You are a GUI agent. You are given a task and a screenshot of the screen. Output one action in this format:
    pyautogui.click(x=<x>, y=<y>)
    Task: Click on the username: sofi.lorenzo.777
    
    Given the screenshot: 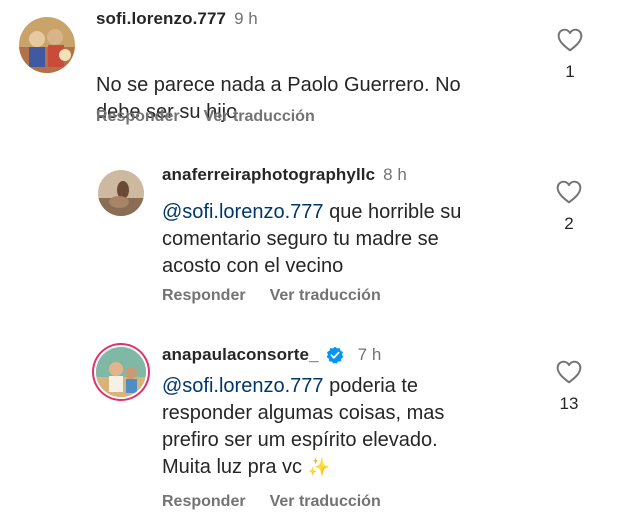 What is the action you would take?
    pyautogui.click(x=161, y=19)
    